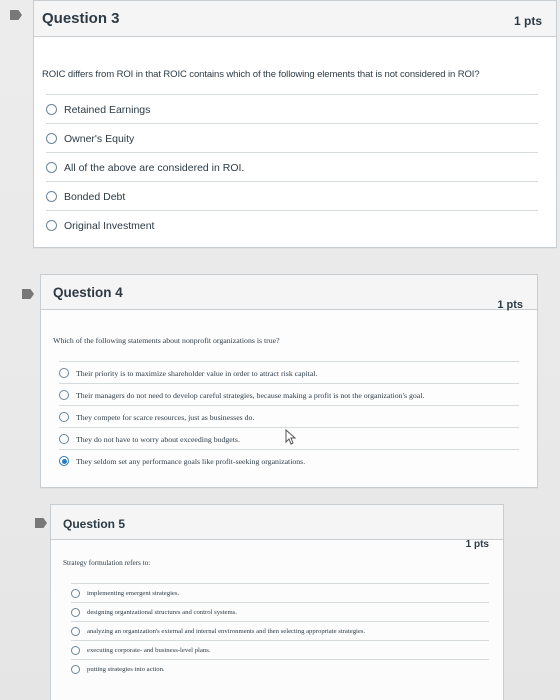 Image resolution: width=560 pixels, height=700 pixels. I want to click on answer-option: implementing emergent strategies., so click(280, 593).